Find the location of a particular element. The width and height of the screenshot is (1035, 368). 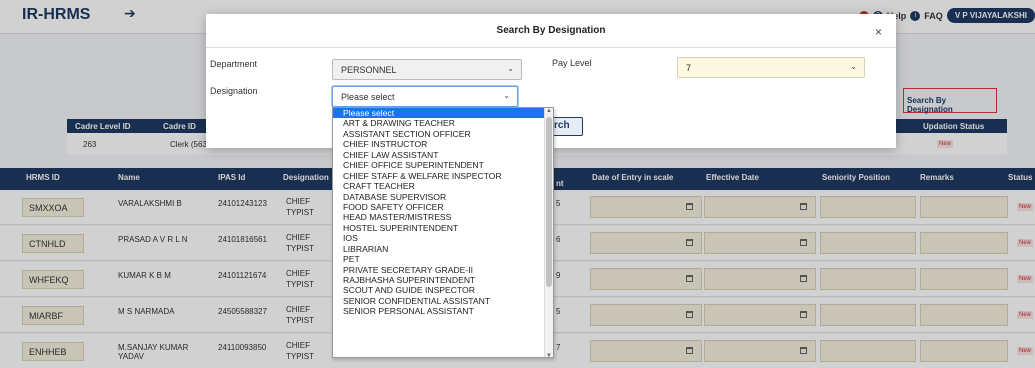

dropdown-option: SENIOR PERSONAL ASSISTANT is located at coordinates (443, 311).